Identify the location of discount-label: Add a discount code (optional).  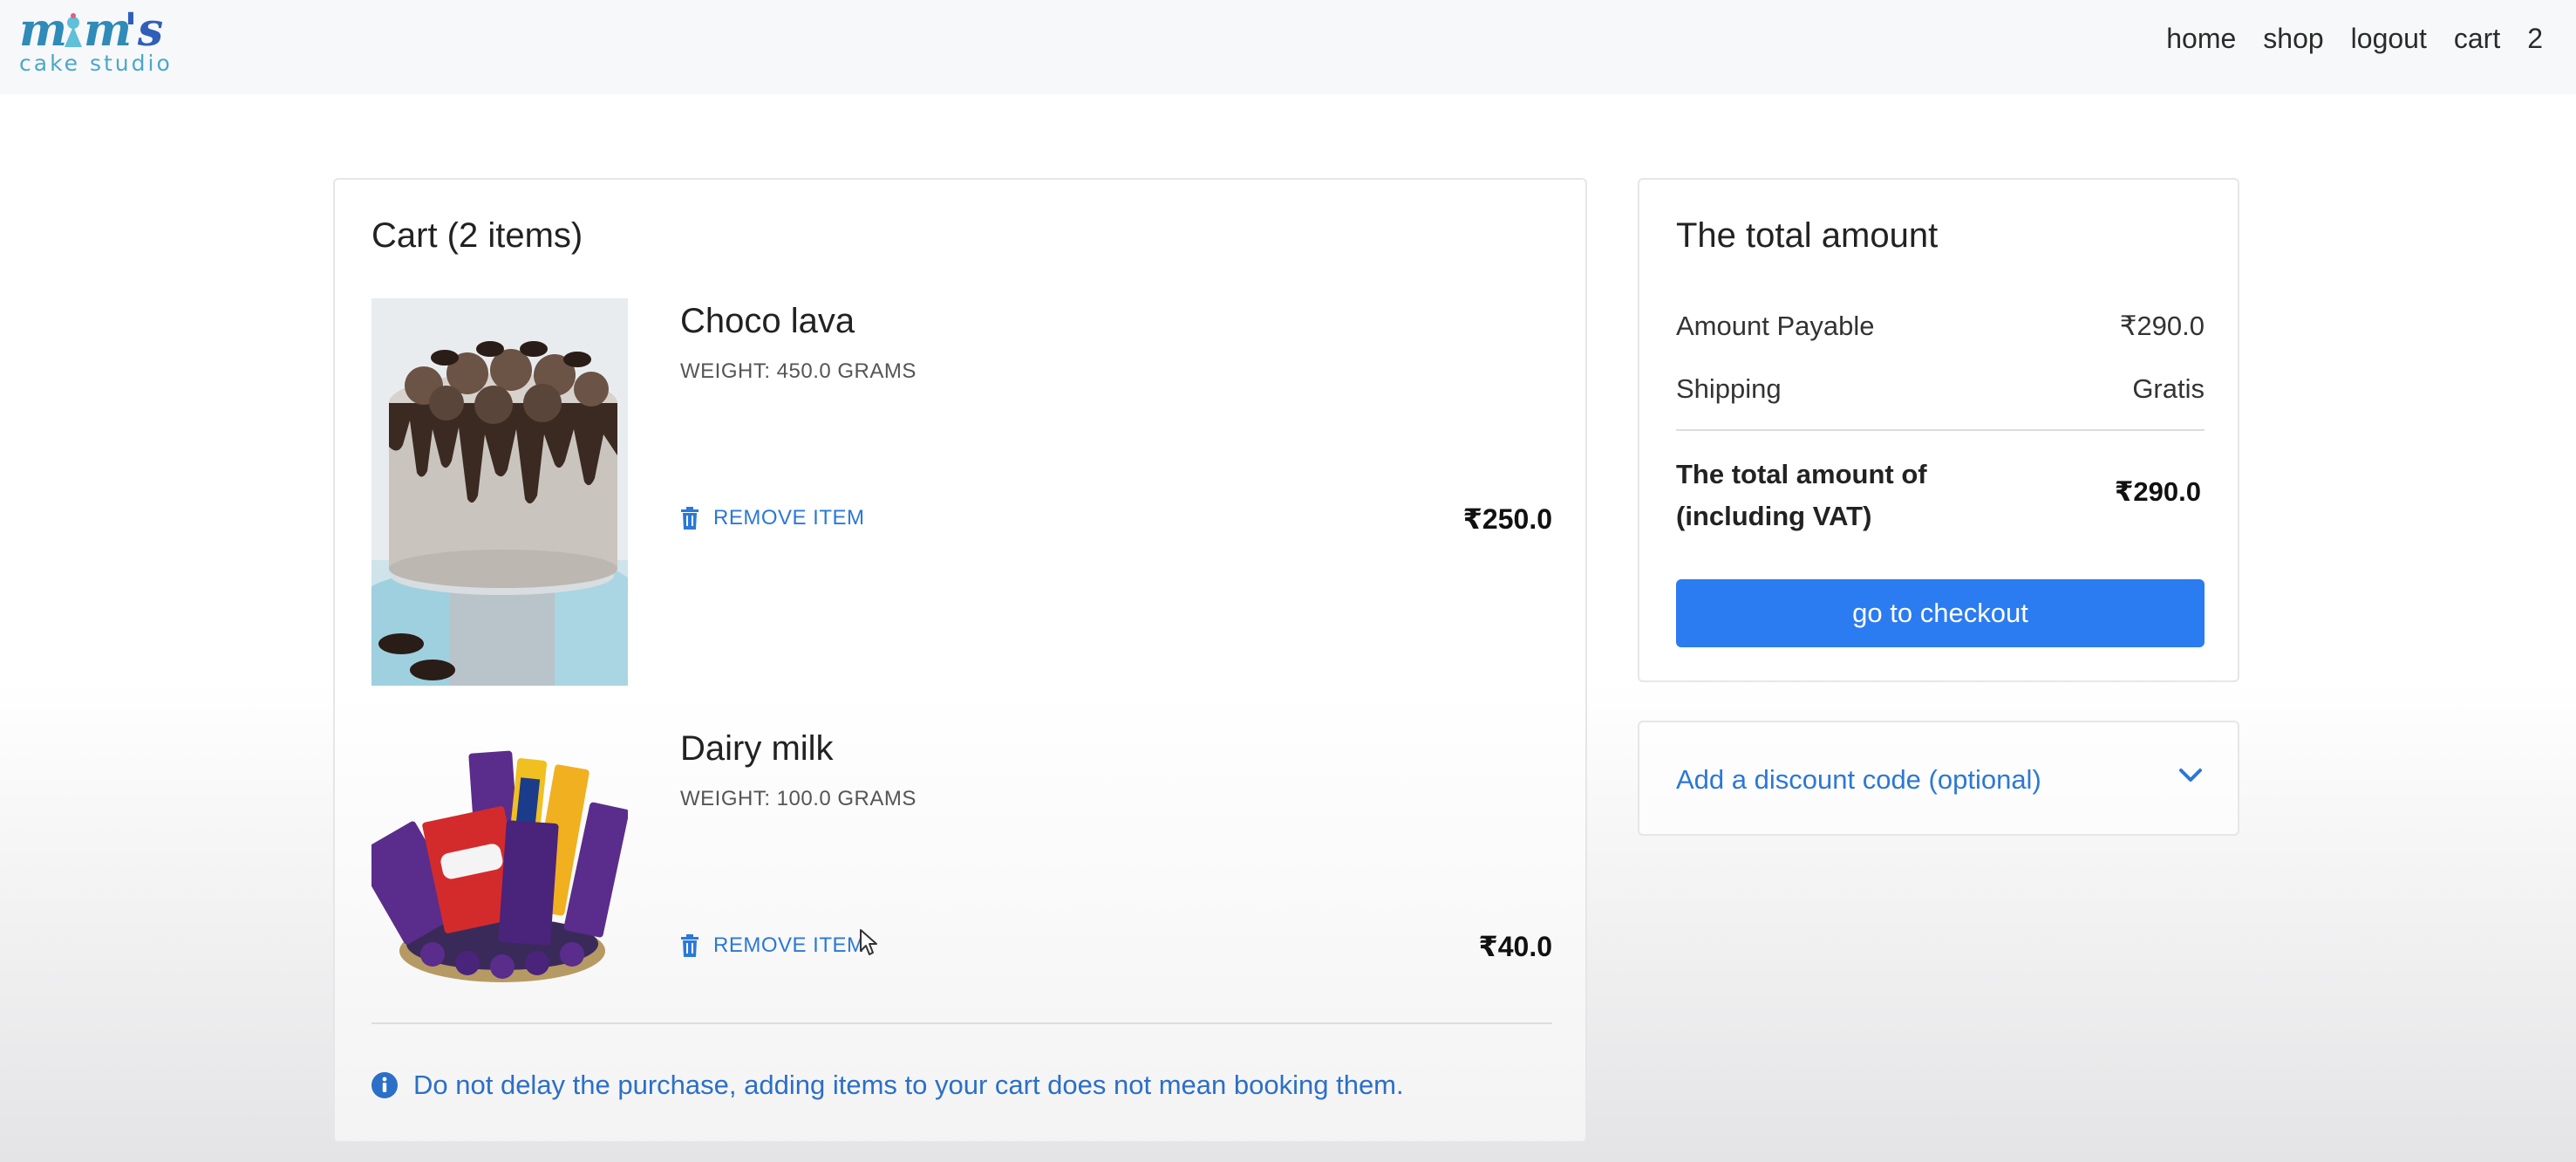
(1858, 780).